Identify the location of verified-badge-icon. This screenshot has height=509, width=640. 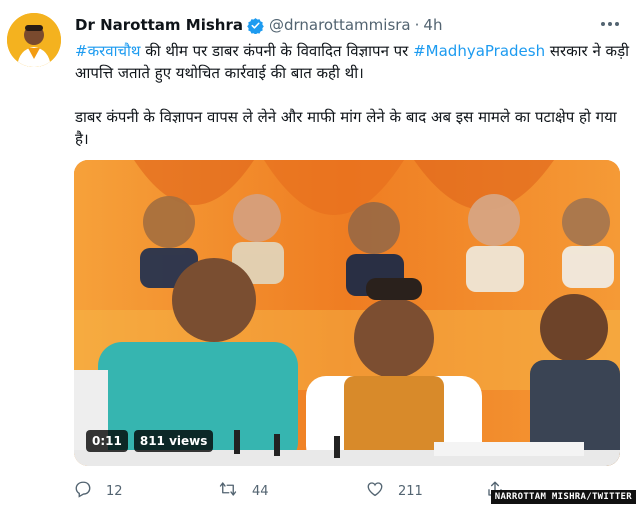
(255, 26).